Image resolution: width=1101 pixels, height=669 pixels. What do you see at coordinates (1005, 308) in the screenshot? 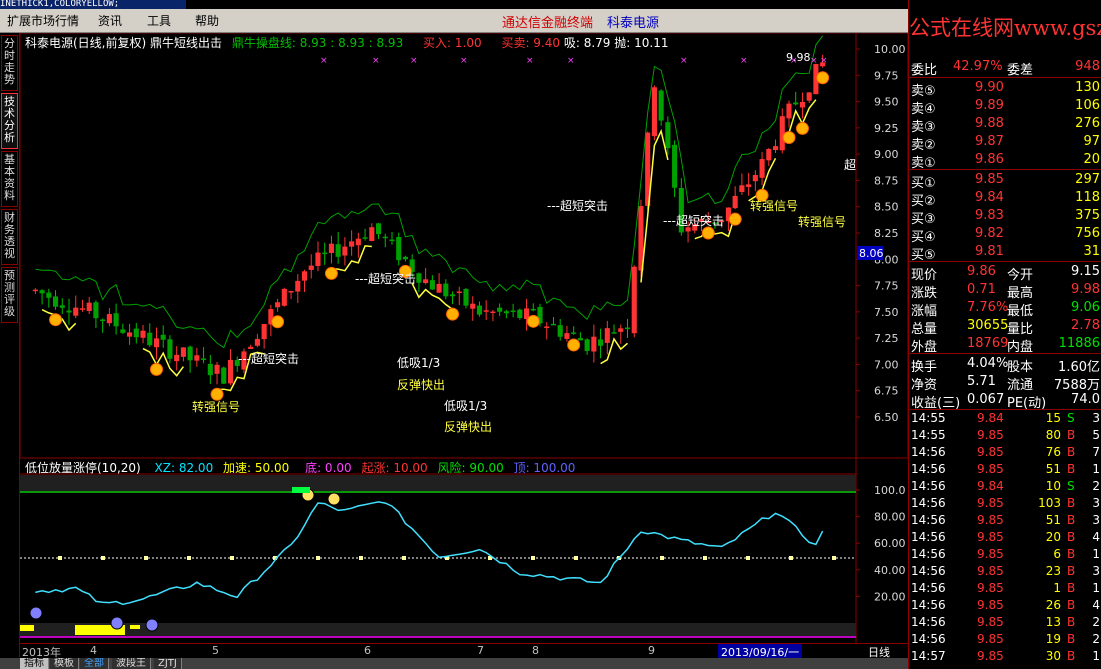
I see `quote-stat-row: 涨幅 7.76% 最低 9.06` at bounding box center [1005, 308].